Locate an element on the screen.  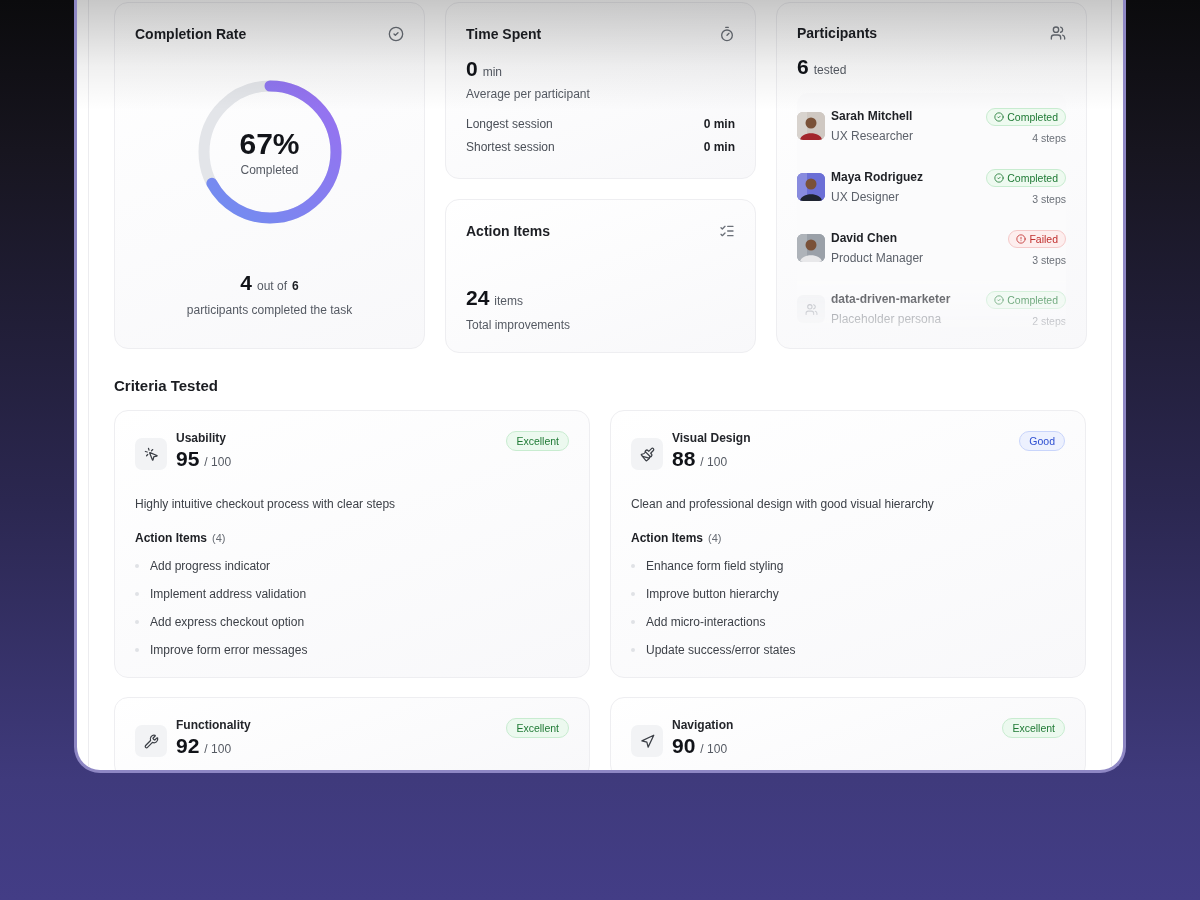
session-label: Longest session is located at coordinates (509, 124).